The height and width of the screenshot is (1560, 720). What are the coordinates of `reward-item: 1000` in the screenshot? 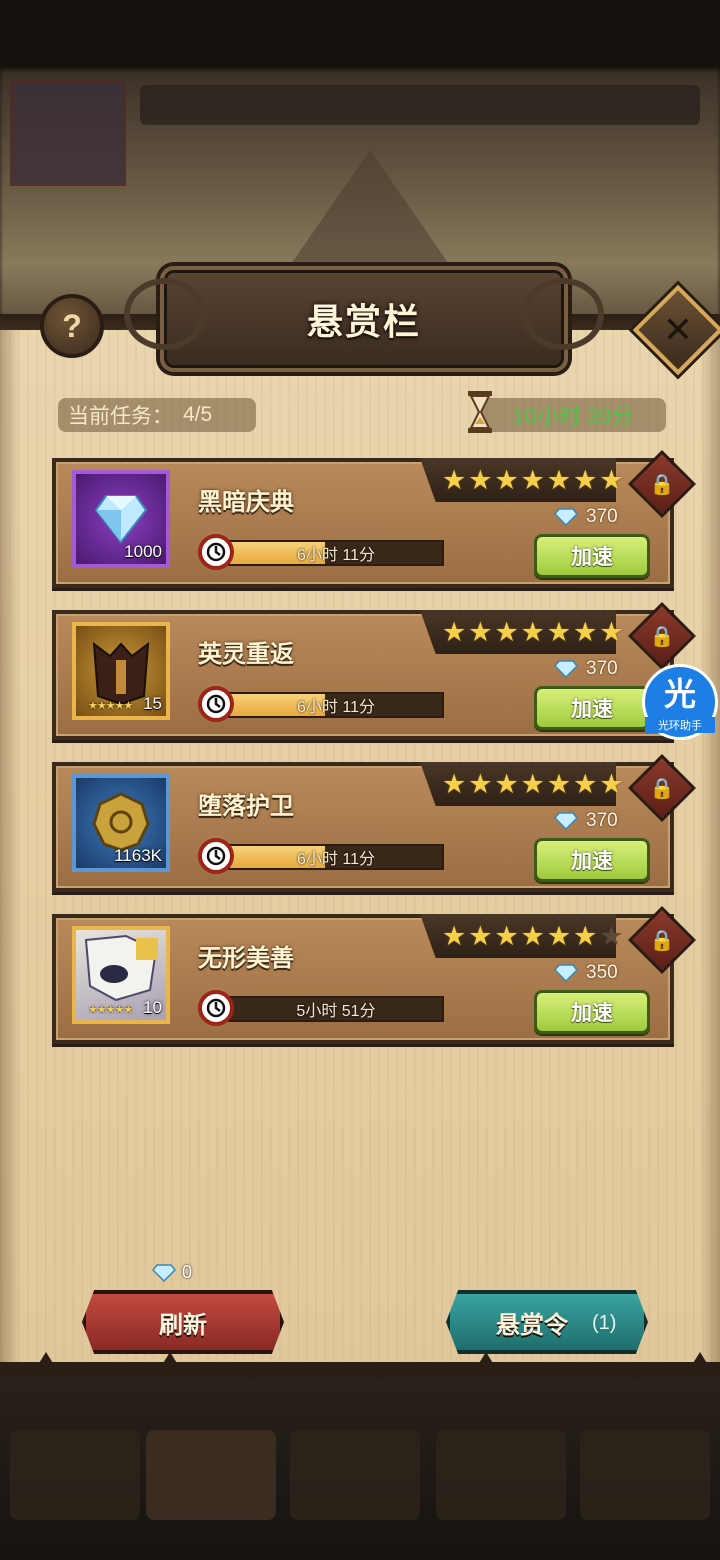 It's located at (121, 519).